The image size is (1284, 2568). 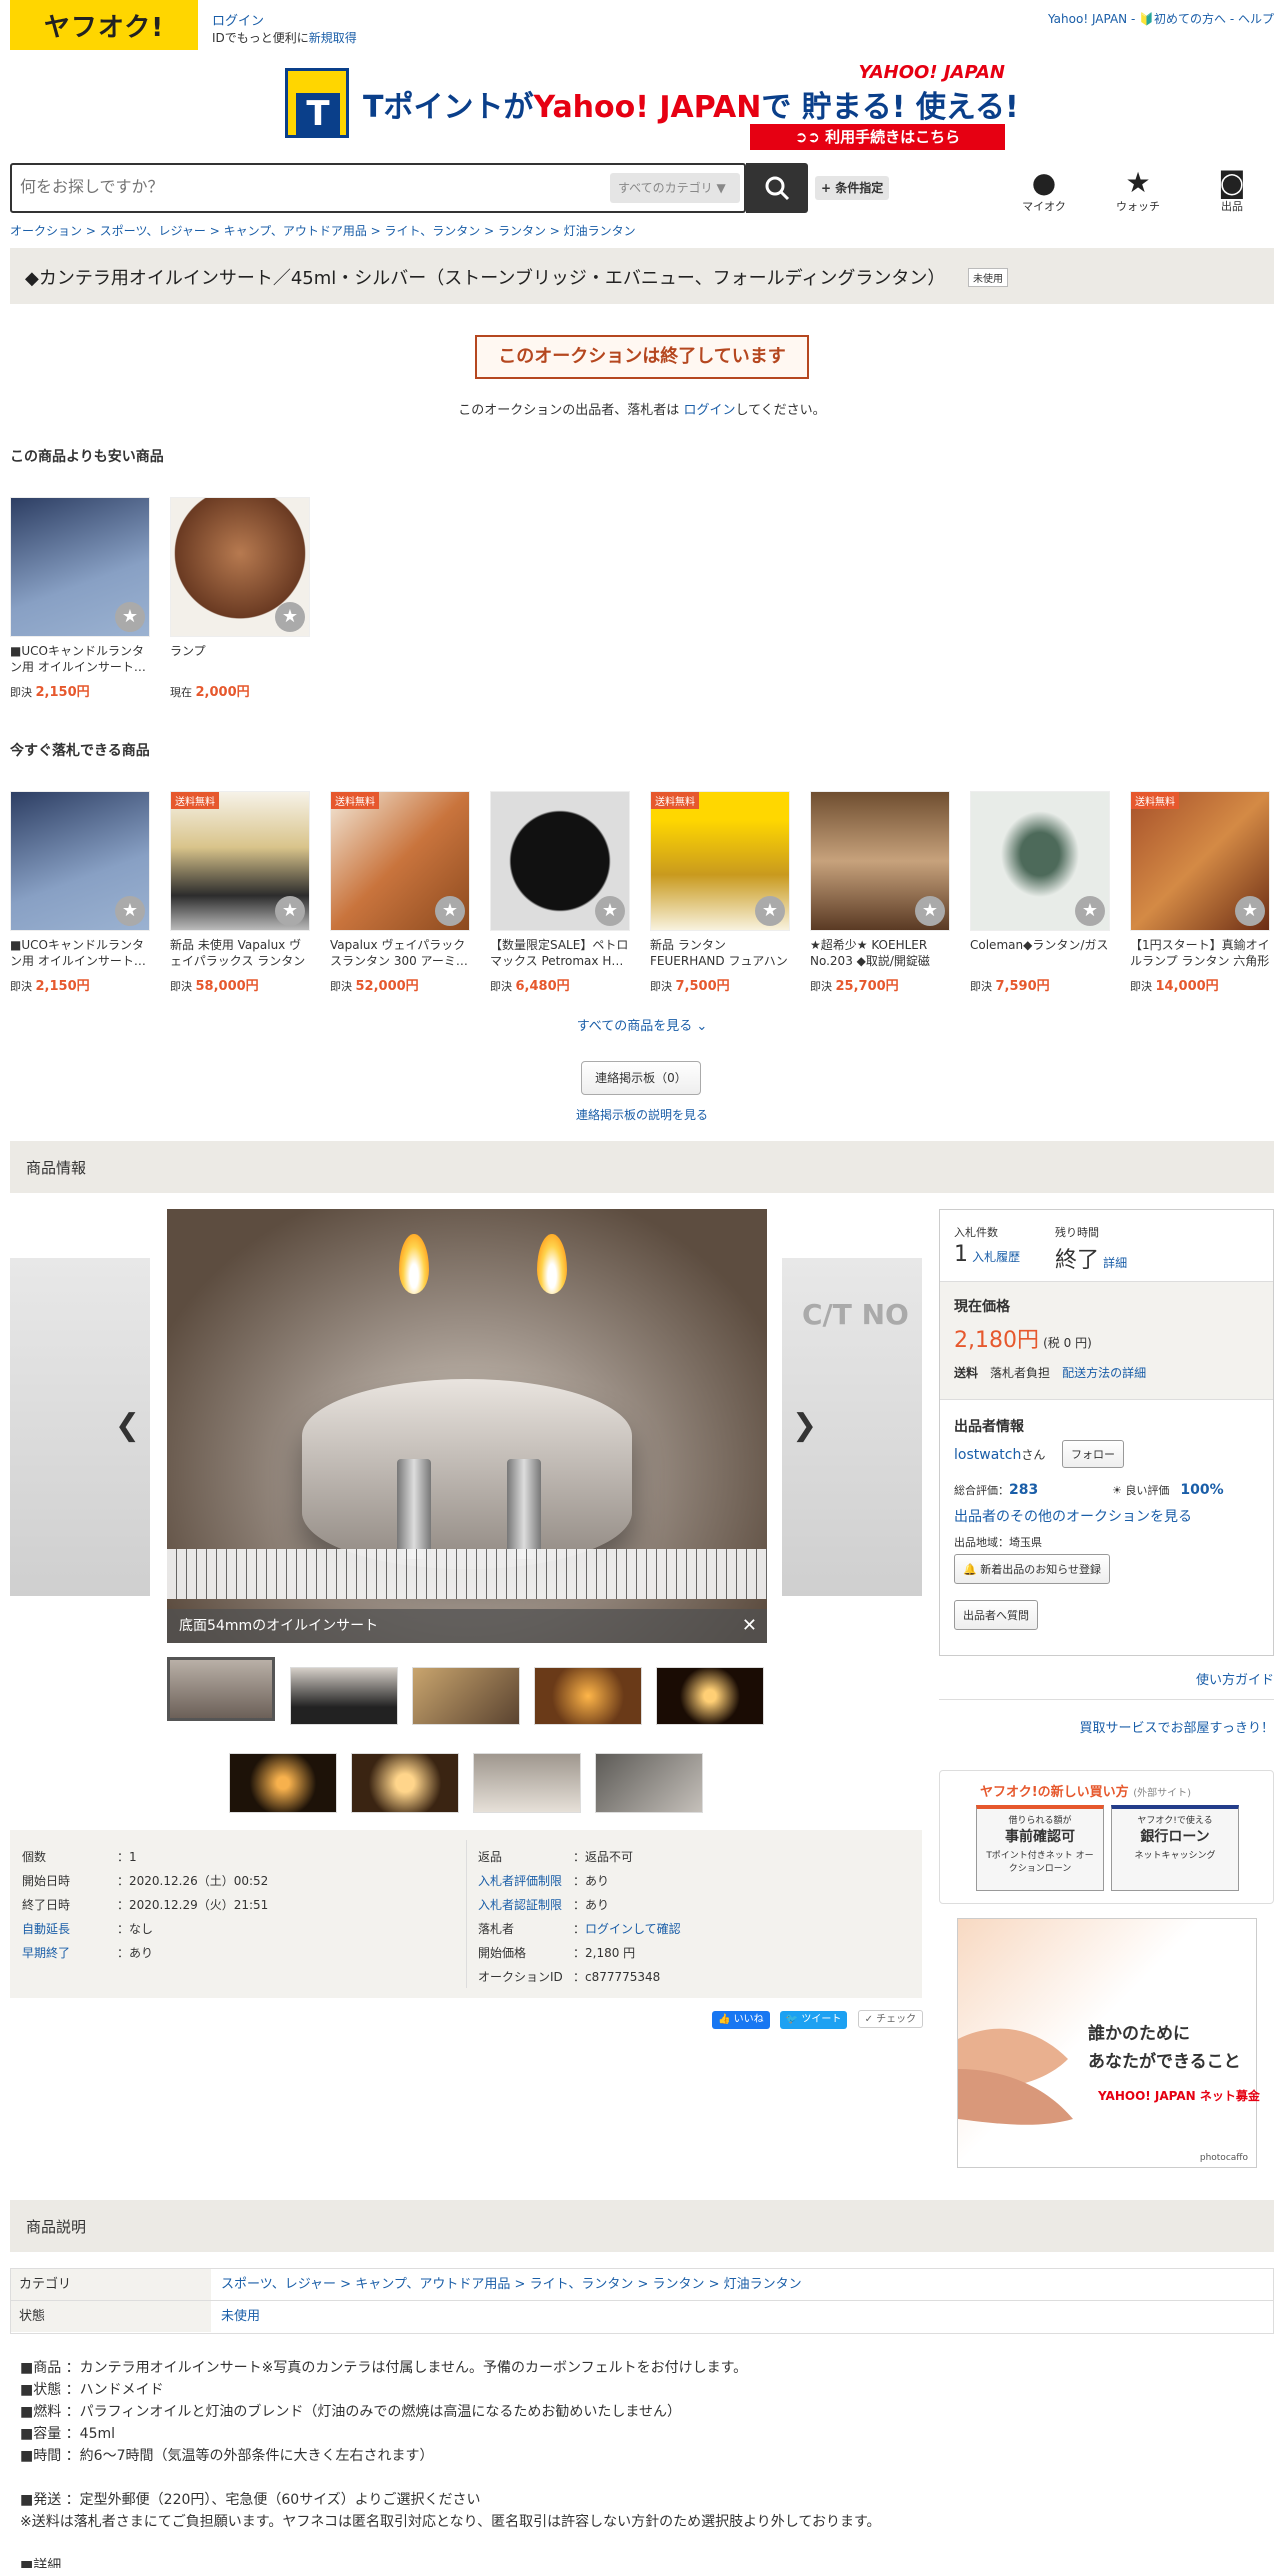 I want to click on tweet-button: 🐦 ツイート, so click(x=813, y=2020).